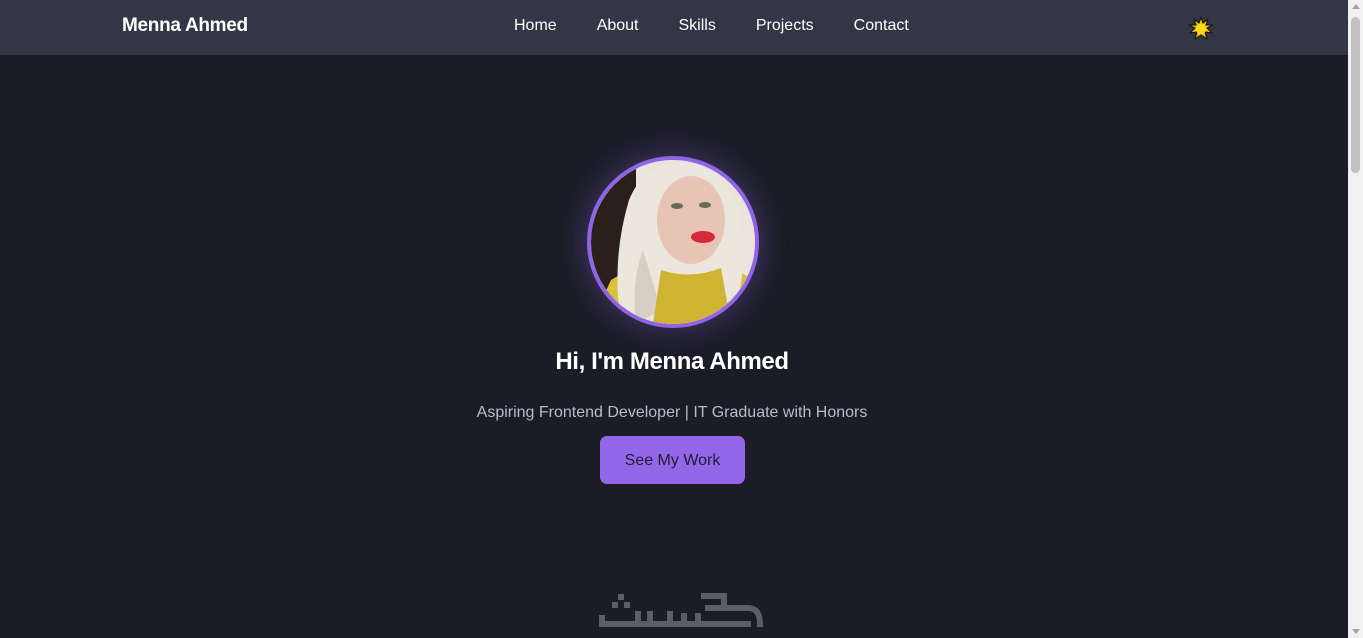  I want to click on brand-name: Menna Ahmed, so click(185, 26).